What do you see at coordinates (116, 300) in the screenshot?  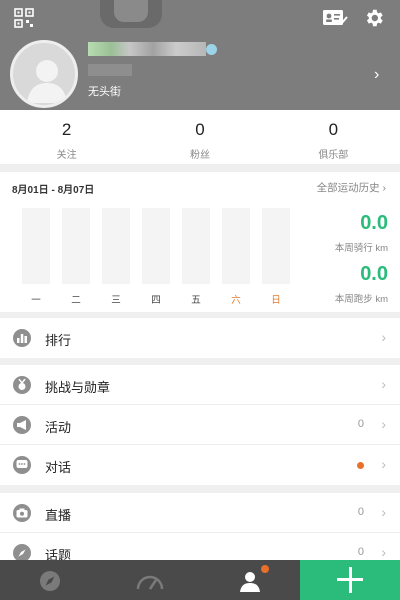 I see `weekday-label: 三` at bounding box center [116, 300].